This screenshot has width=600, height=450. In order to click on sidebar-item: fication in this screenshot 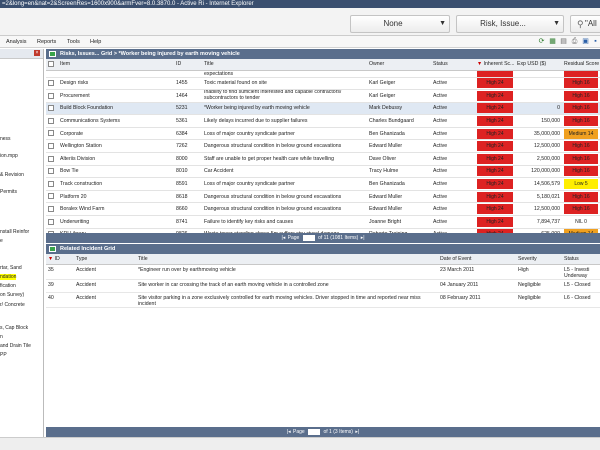, I will do `click(8, 286)`.